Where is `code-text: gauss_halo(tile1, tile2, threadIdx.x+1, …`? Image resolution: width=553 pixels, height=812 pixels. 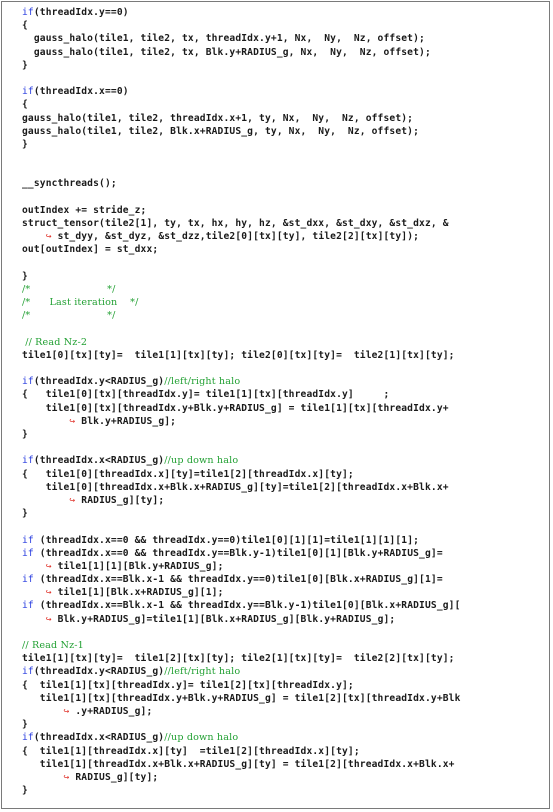 code-text: gauss_halo(tile1, tile2, threadIdx.x+1, … is located at coordinates (218, 118).